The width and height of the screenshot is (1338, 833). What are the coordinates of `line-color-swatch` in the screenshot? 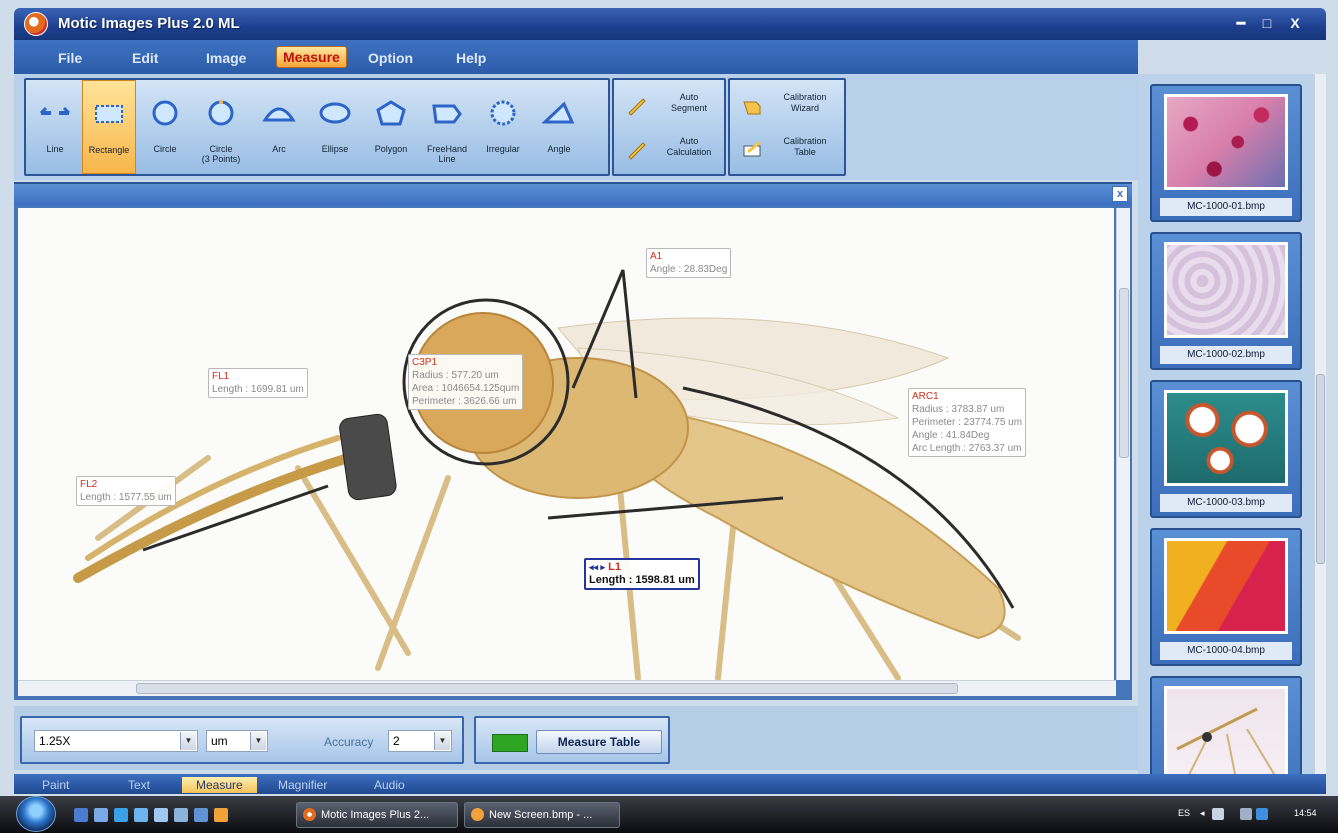 It's located at (510, 743).